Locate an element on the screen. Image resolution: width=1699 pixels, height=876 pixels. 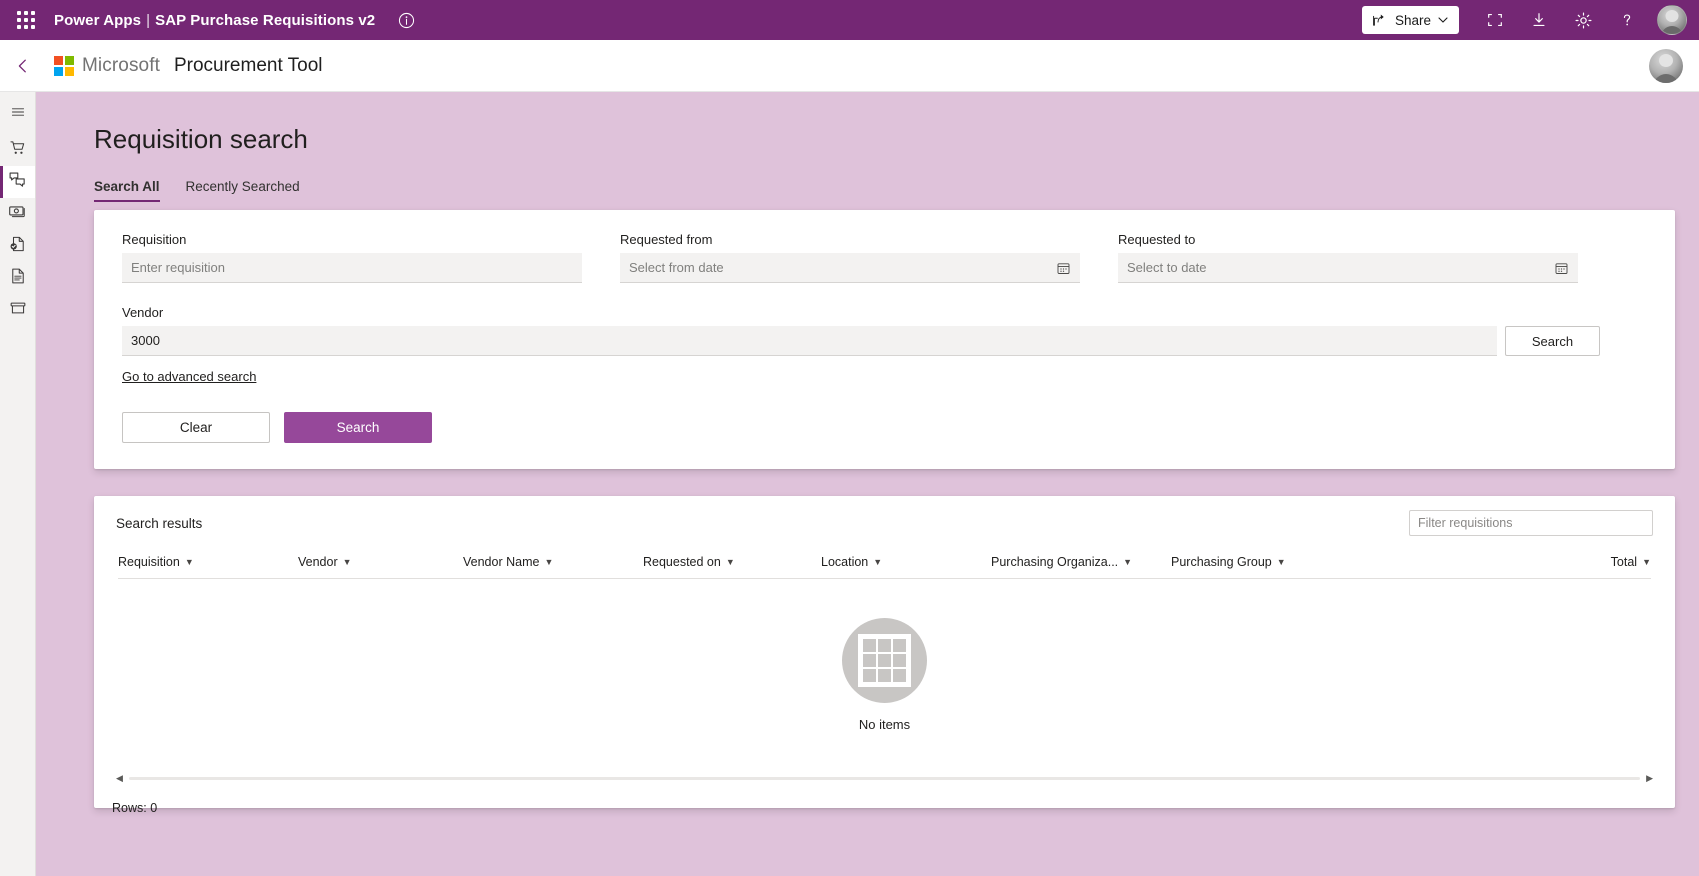
requested-from-label: Requested from is located at coordinates (666, 239).